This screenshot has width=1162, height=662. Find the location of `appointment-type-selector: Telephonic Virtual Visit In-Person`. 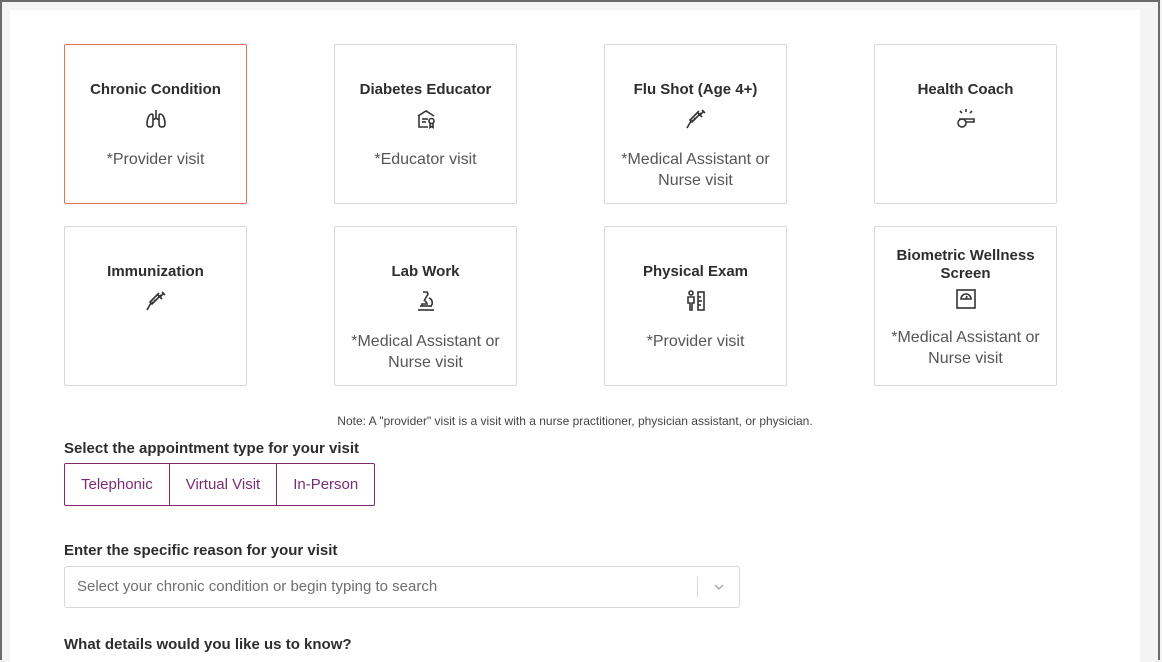

appointment-type-selector: Telephonic Virtual Visit In-Person is located at coordinates (220, 484).